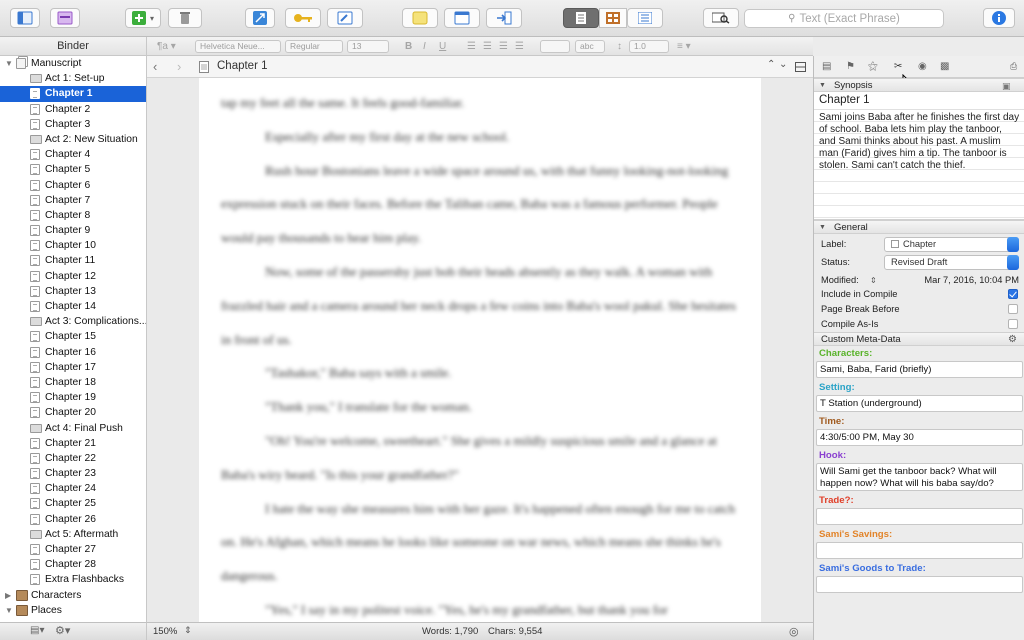 The image size is (1024, 640). Describe the element at coordinates (260, 18) in the screenshot. I see `fullscreen-button` at that location.